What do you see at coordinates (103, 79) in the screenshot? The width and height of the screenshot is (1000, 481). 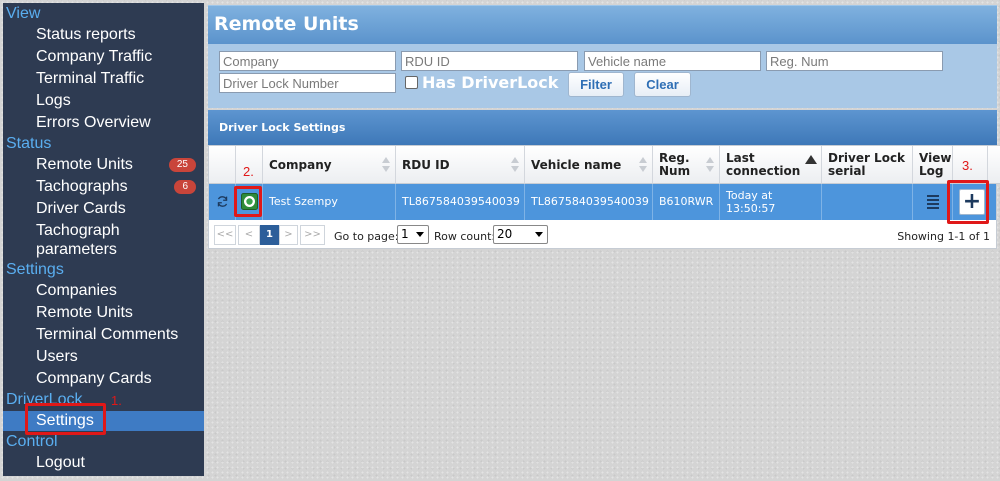 I see `nav-terminal-traffic: Terminal Traffic` at bounding box center [103, 79].